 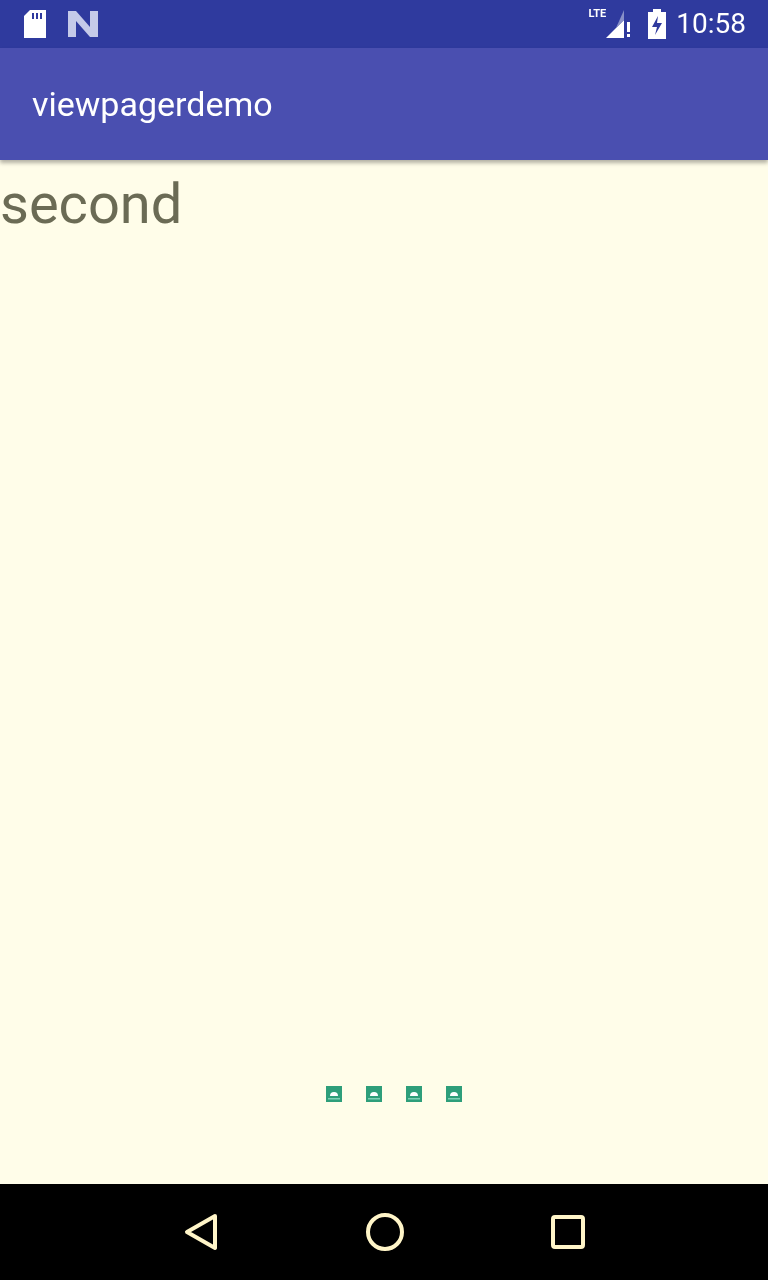 I want to click on back-icon, so click(x=201, y=1232).